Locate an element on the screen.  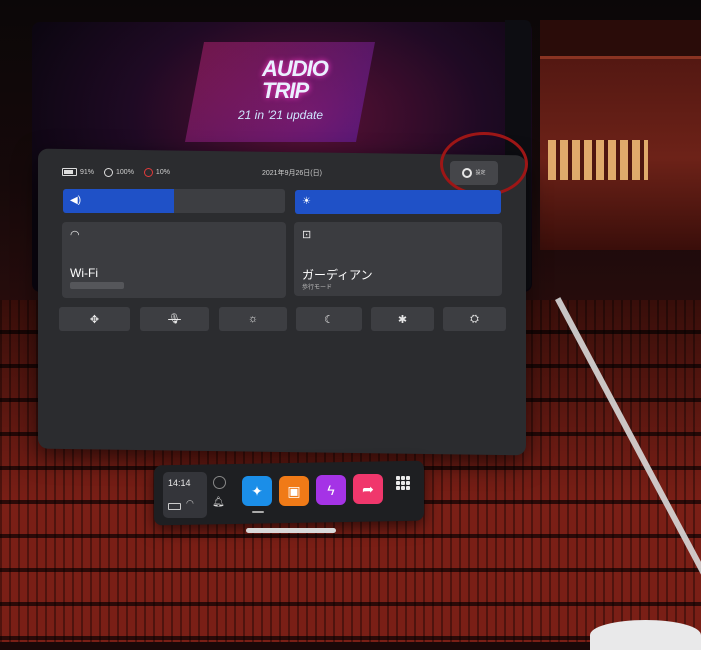
dock-drag-handle is located at coordinates (291, 530).